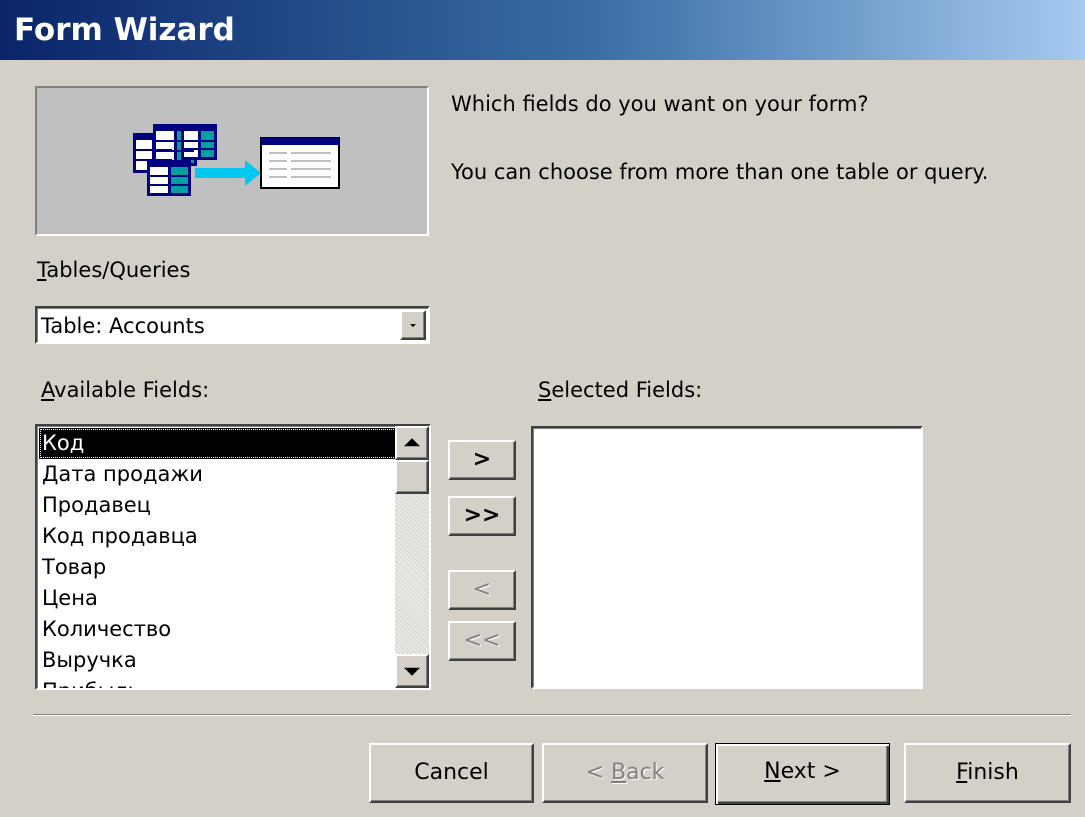 The height and width of the screenshot is (817, 1085). What do you see at coordinates (627, 390) in the screenshot?
I see `selected-fields-label-text: elected Fields:` at bounding box center [627, 390].